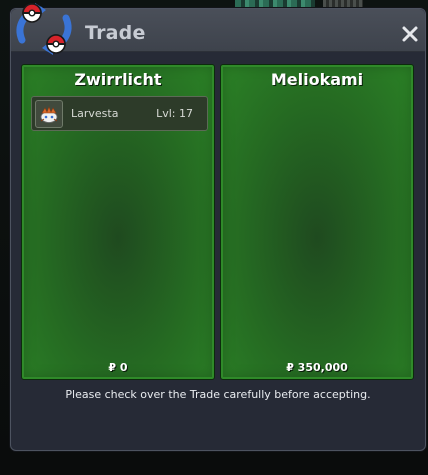 The height and width of the screenshot is (475, 428). Describe the element at coordinates (317, 367) in the screenshot. I see `right-money-offer: ₽ 350,000` at that location.